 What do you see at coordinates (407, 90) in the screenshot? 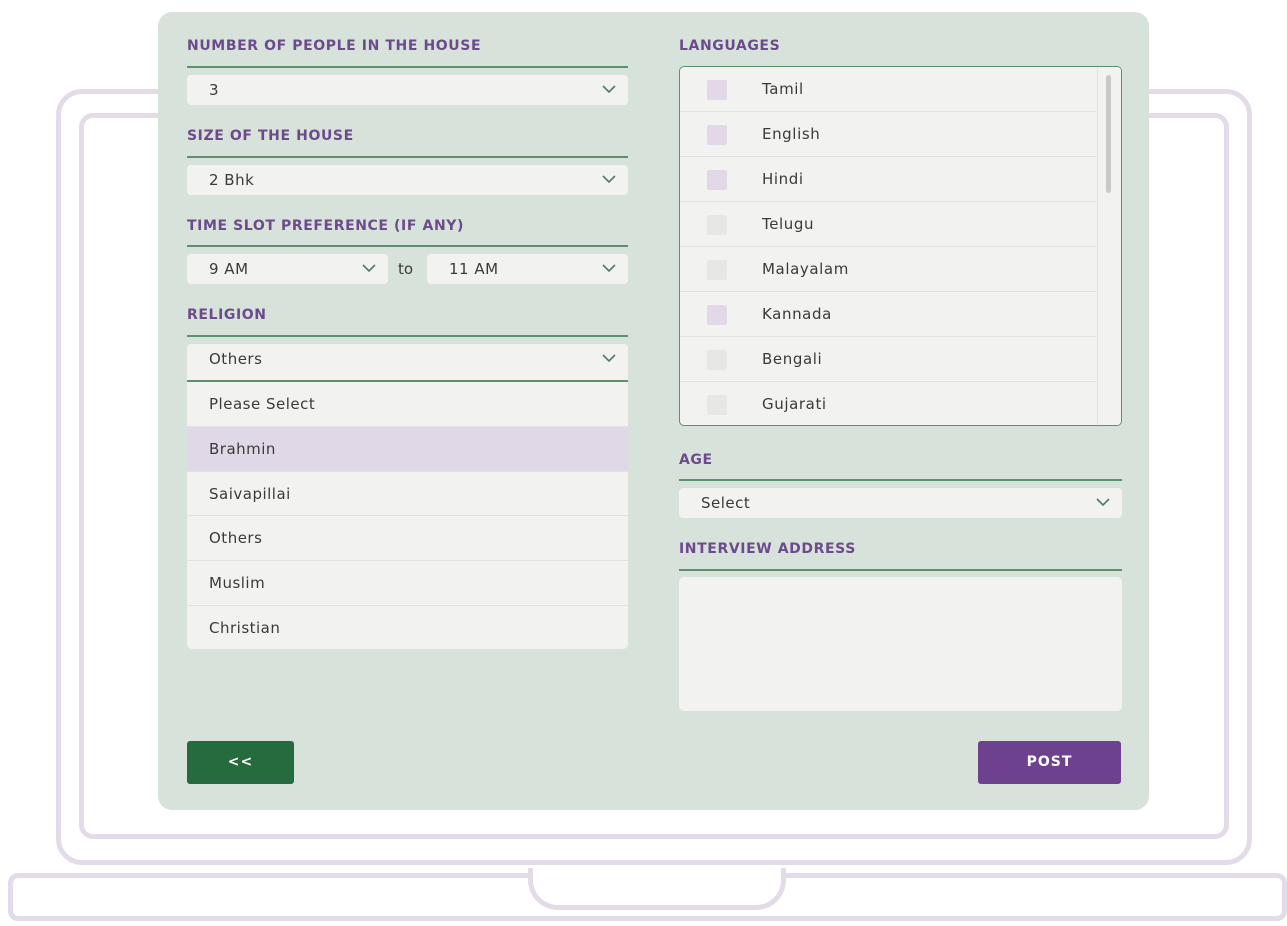
I see `people-select: 3` at bounding box center [407, 90].